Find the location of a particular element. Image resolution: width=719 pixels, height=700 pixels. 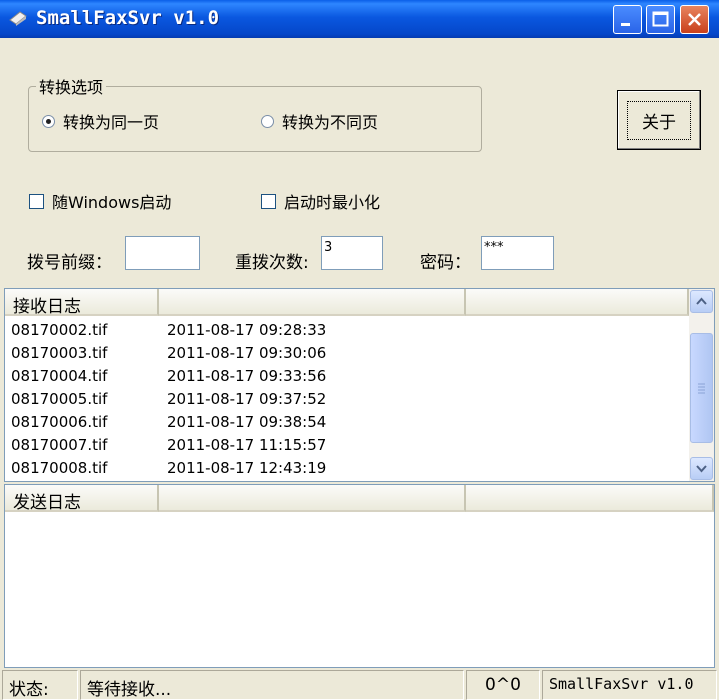

timestamp-cell: 2011-08-17 12:43:19 is located at coordinates (247, 468).